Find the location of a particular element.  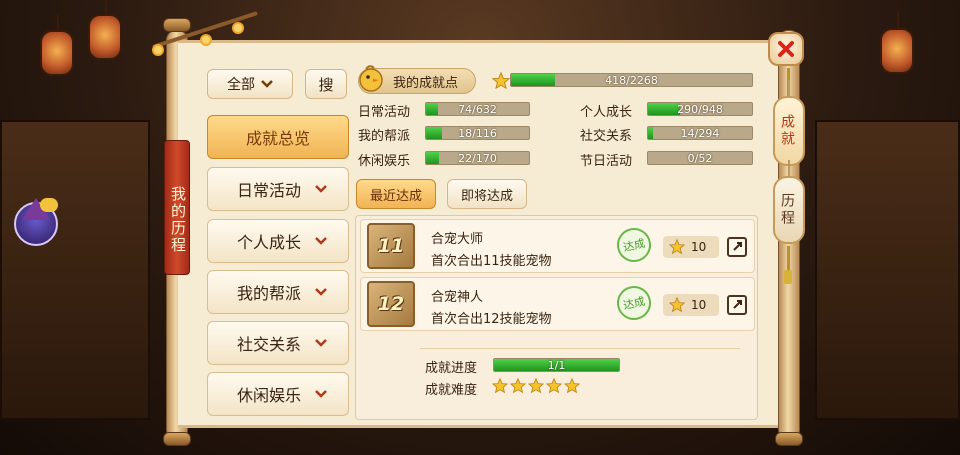

achievement-row: 12 合宠神人 首次合出12技能宠物 达成 10 is located at coordinates (557, 304).